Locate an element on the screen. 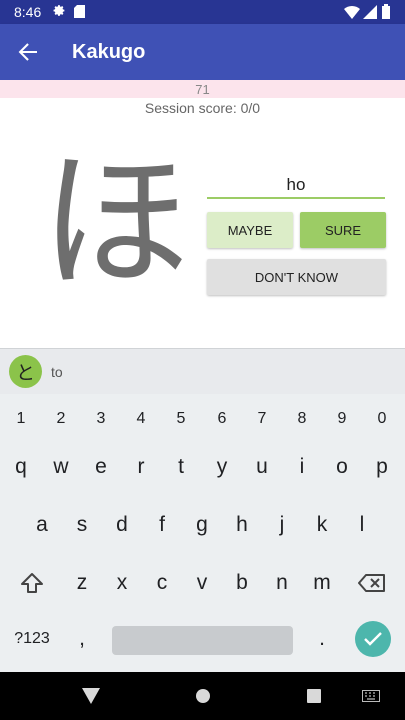 Image resolution: width=405 pixels, height=720 pixels. suggestion-kana-chip: と is located at coordinates (25, 371).